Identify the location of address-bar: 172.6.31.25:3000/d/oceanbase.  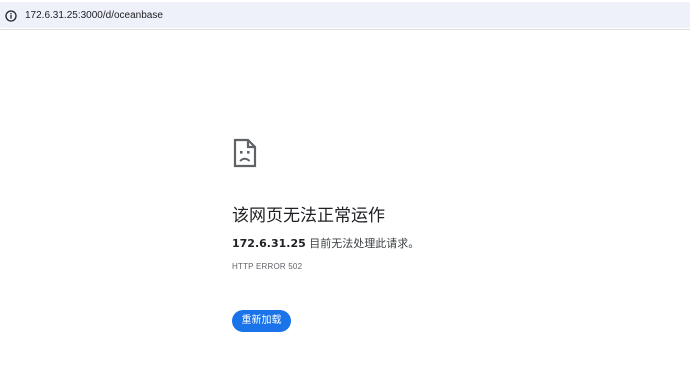
(345, 15).